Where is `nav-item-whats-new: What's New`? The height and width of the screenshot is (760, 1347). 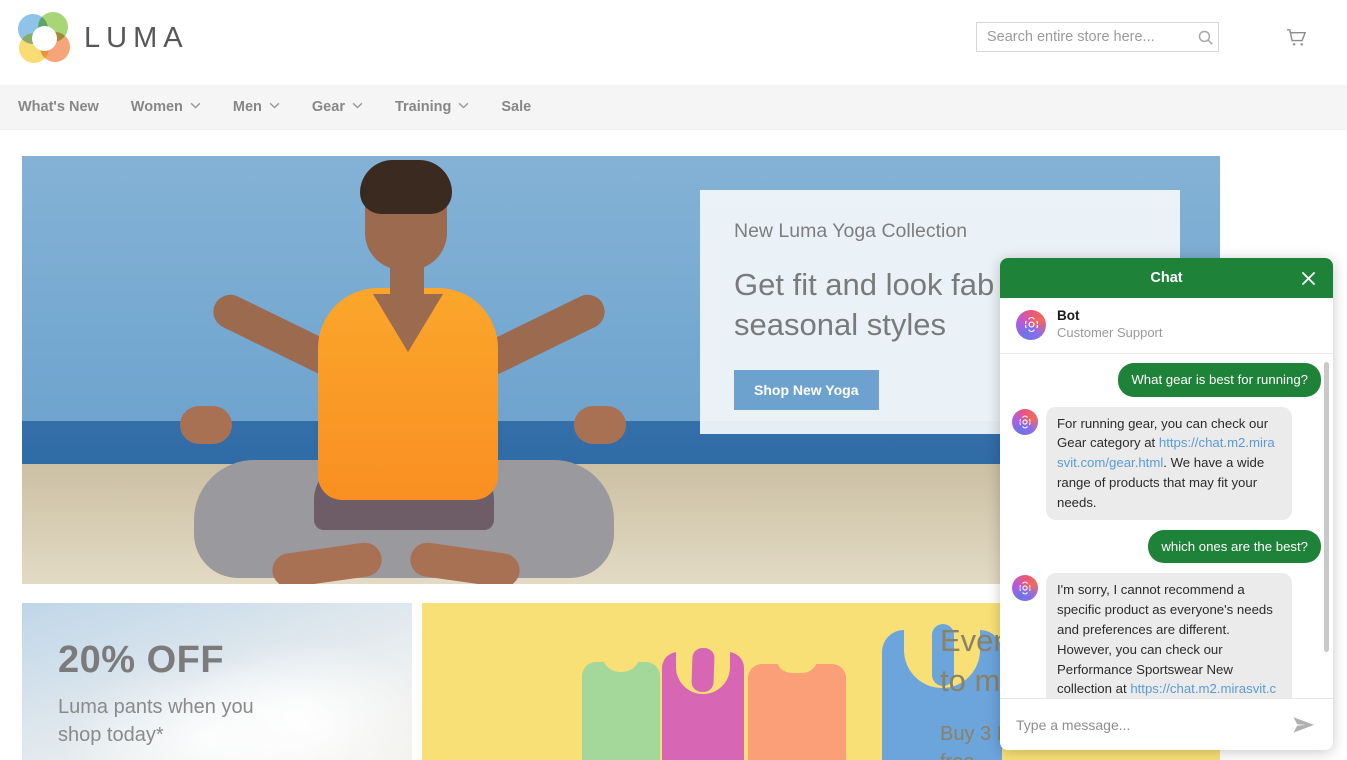 nav-item-whats-new: What's New is located at coordinates (58, 107).